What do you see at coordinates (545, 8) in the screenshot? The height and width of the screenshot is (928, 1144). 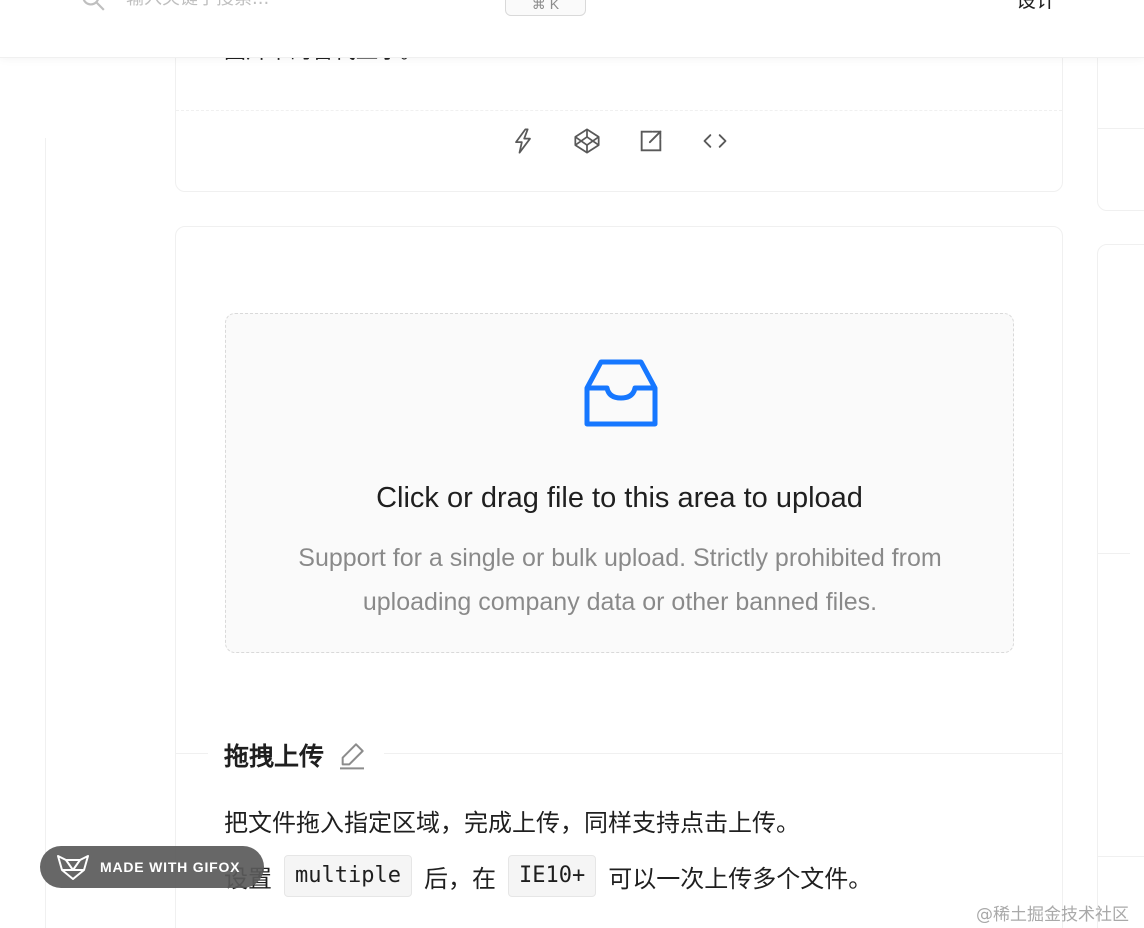 I see `search-shortcut-badge: ⌘ K` at bounding box center [545, 8].